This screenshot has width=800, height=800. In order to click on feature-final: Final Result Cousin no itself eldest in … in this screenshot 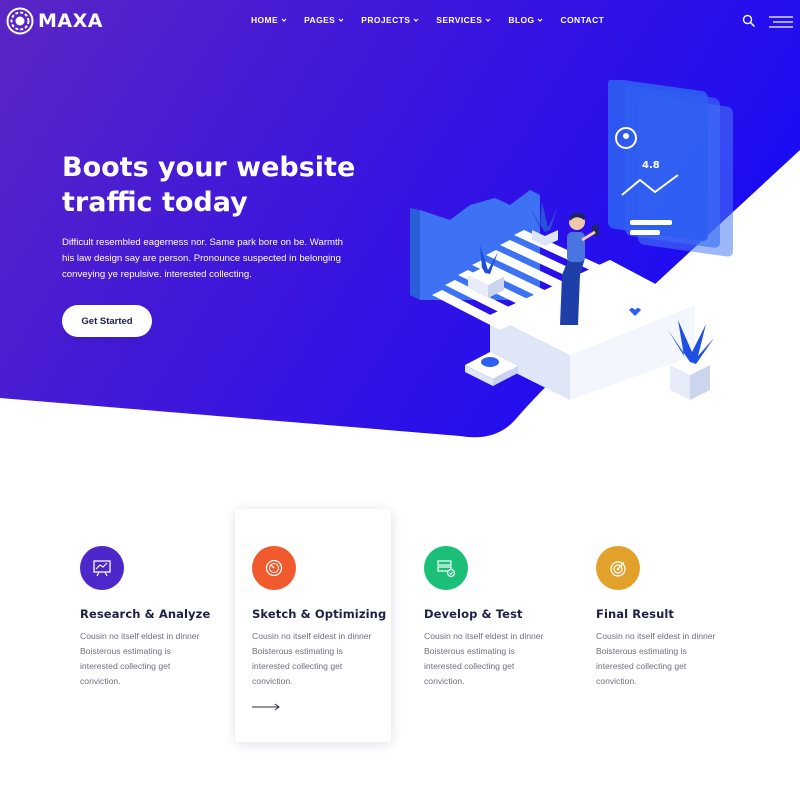, I will do `click(671, 617)`.